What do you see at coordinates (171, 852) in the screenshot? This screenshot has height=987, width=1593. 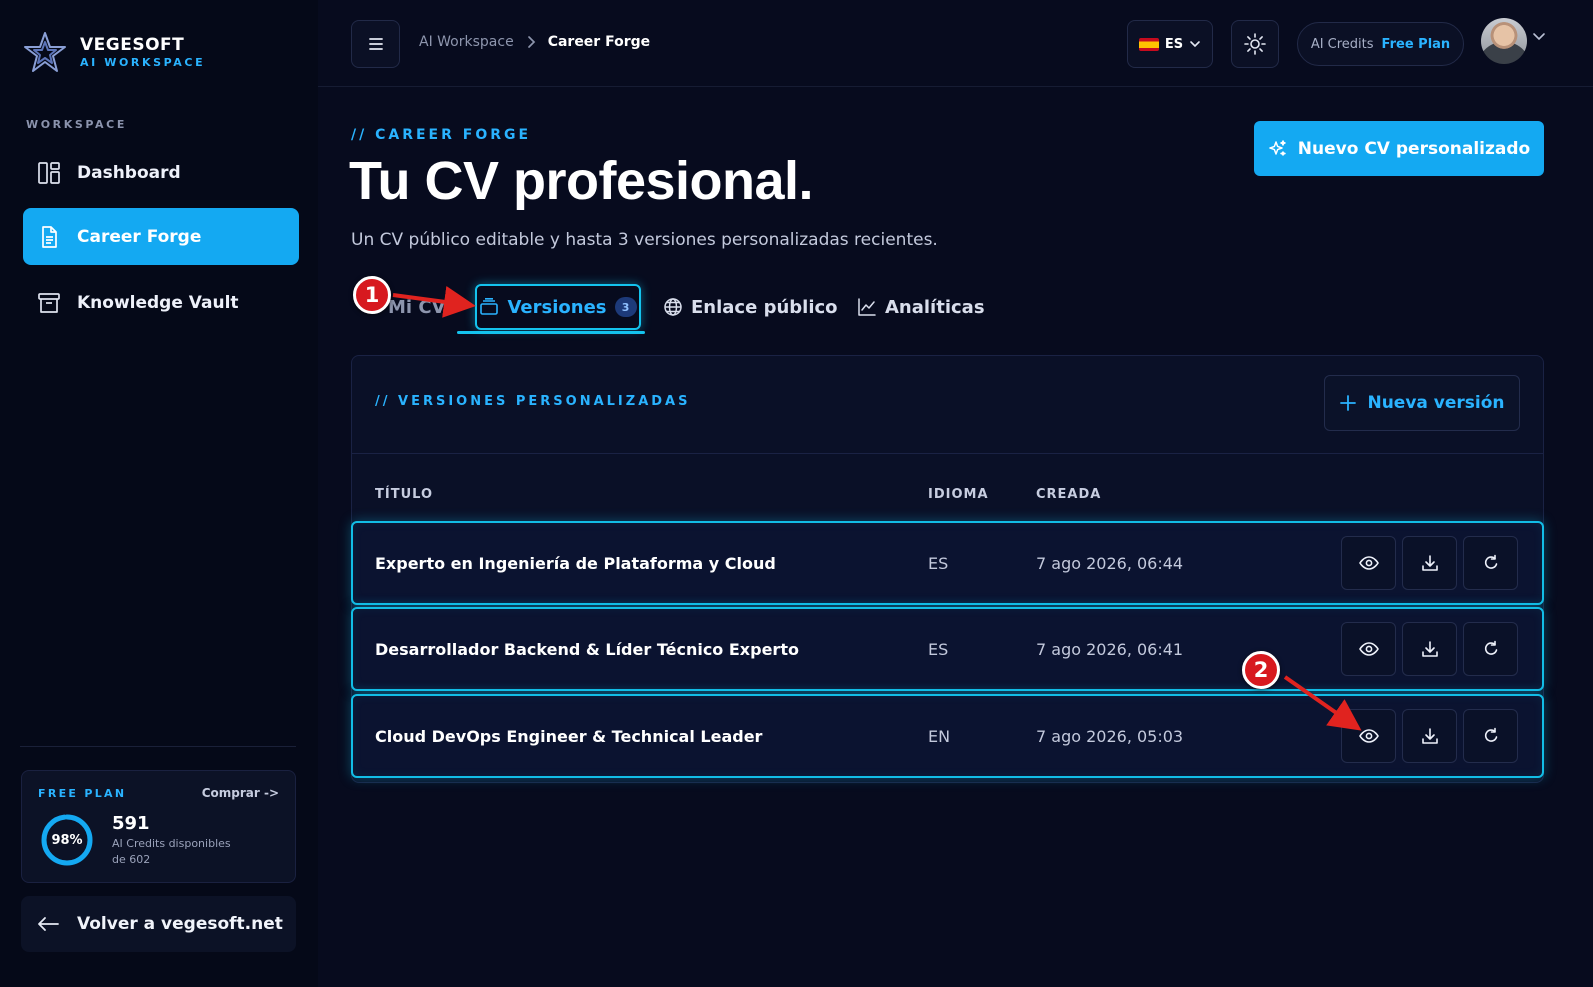 I see `credits-description: AI Credits disponibles de 602` at bounding box center [171, 852].